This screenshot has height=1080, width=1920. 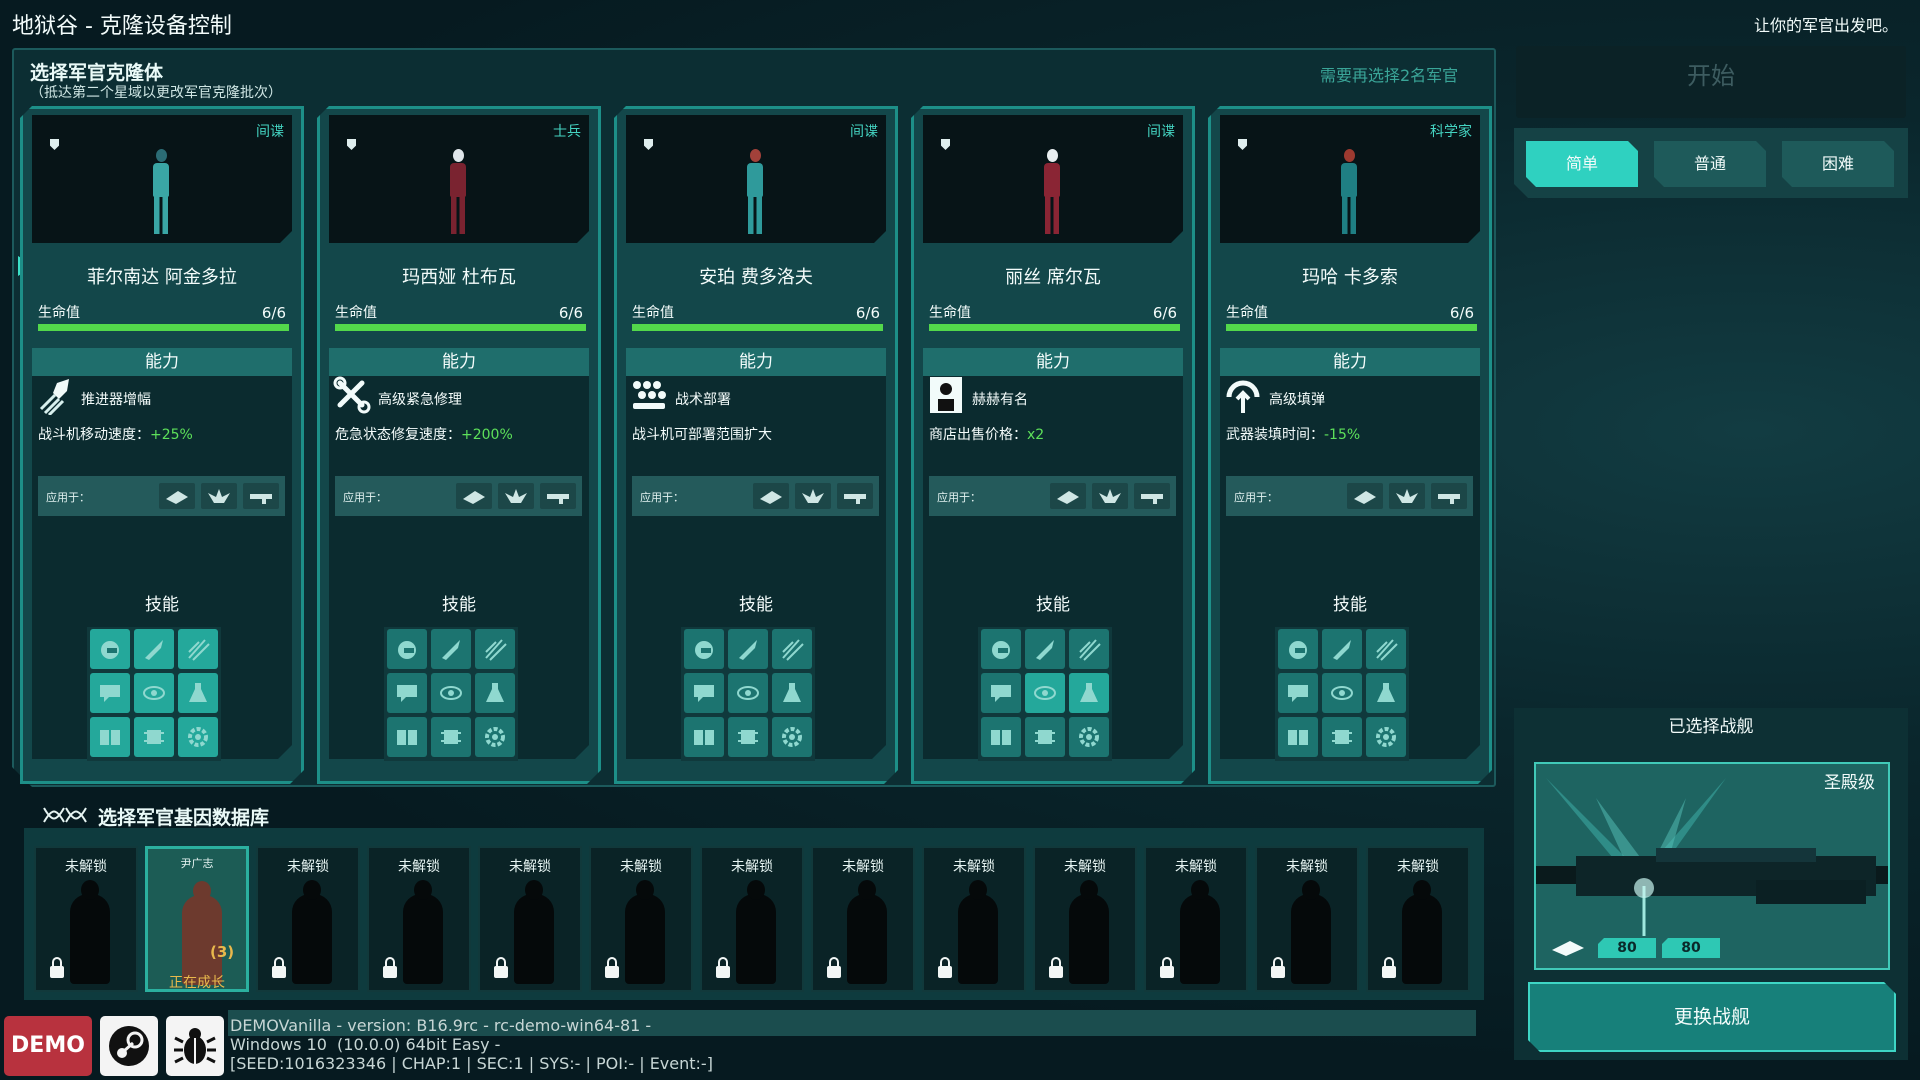 What do you see at coordinates (48, 1046) in the screenshot?
I see `demo-button: DEMO` at bounding box center [48, 1046].